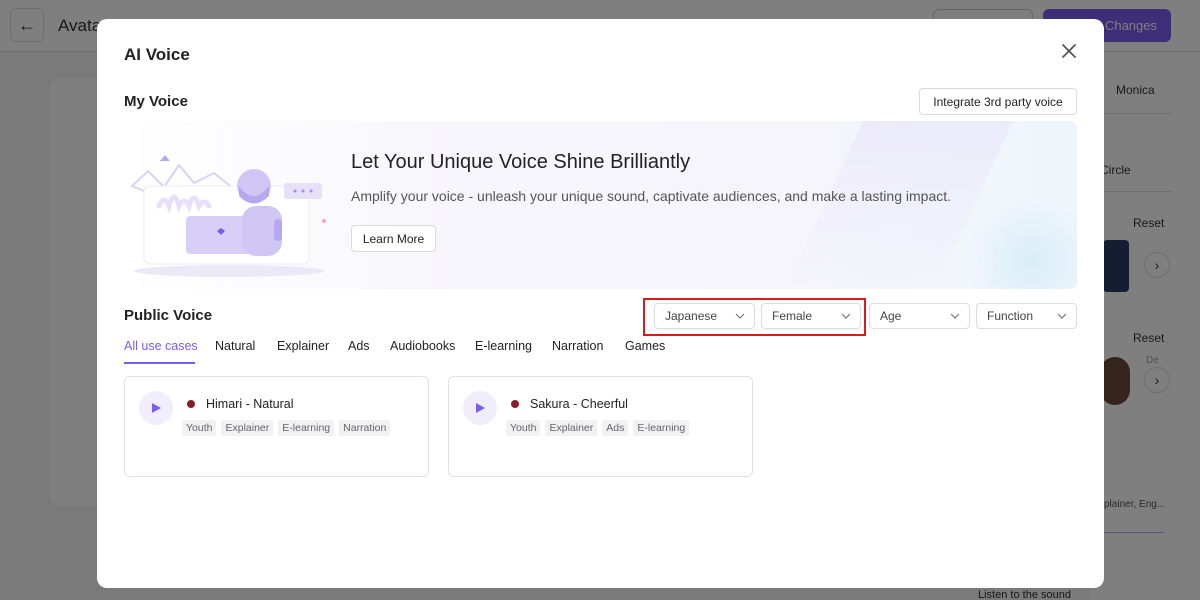  I want to click on voice-tag: Ads, so click(615, 428).